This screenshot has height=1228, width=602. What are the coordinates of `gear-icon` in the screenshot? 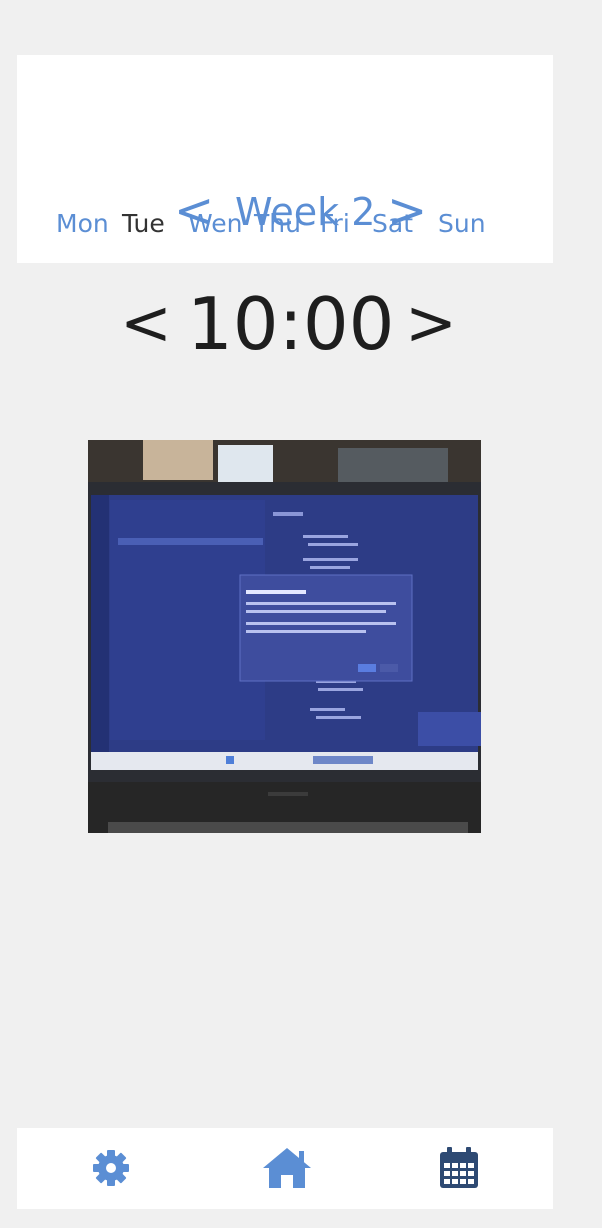 It's located at (111, 1168).